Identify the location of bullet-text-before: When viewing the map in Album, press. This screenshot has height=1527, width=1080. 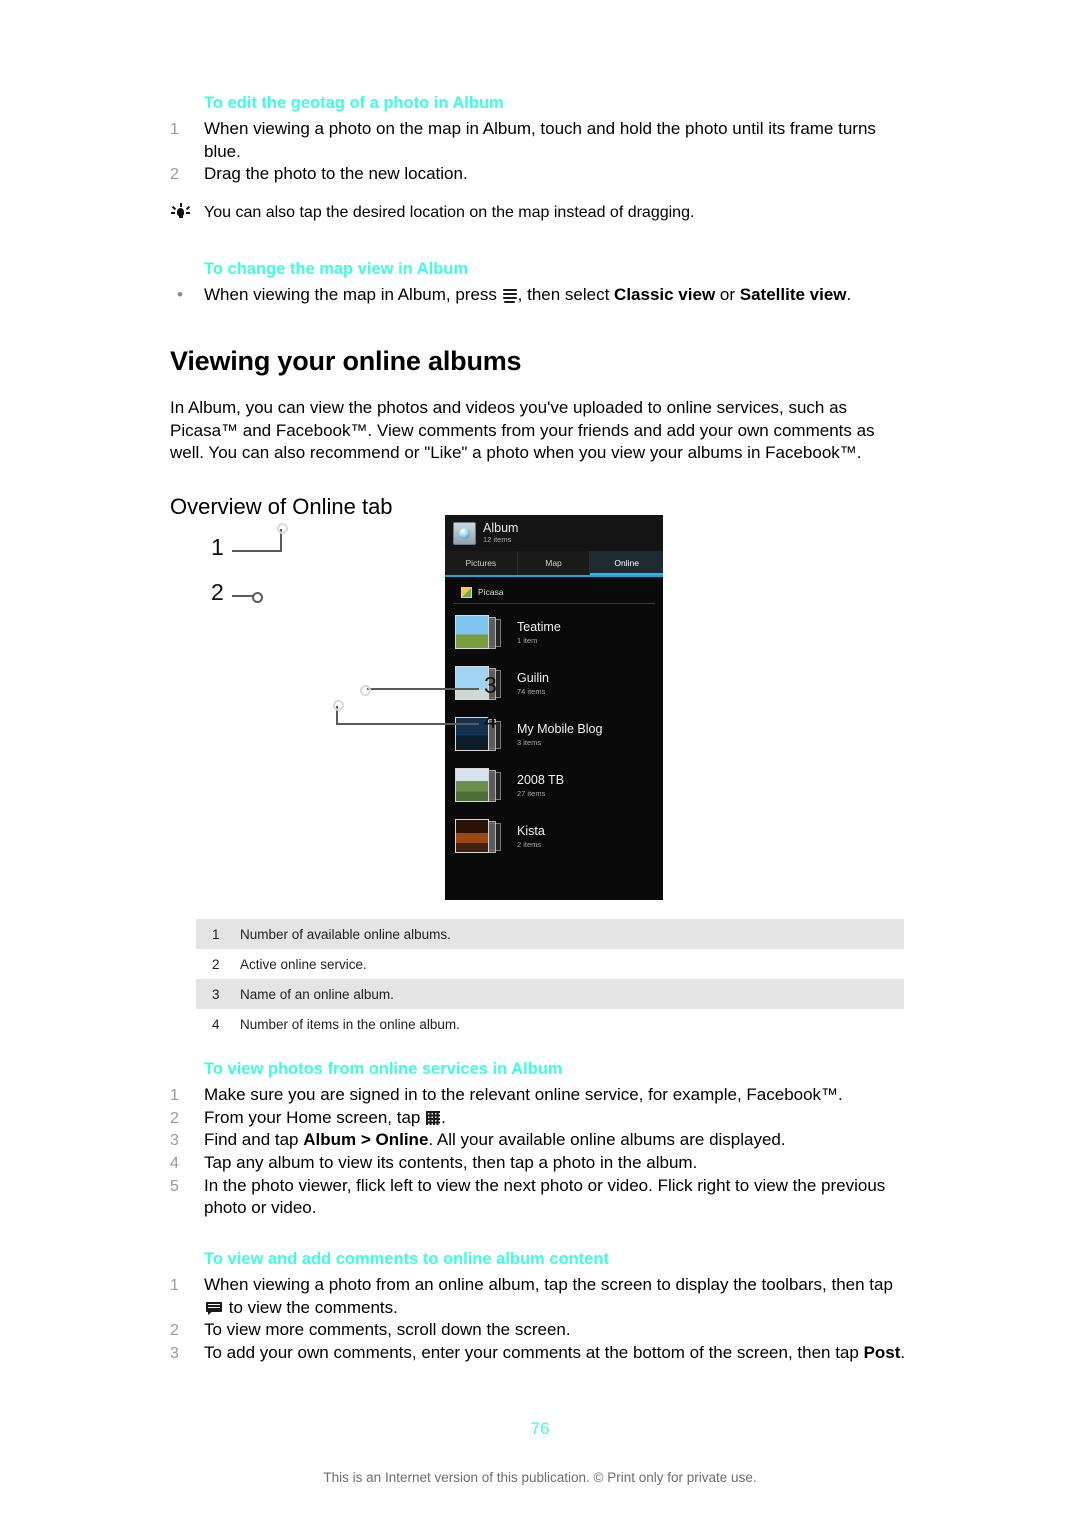
(353, 294).